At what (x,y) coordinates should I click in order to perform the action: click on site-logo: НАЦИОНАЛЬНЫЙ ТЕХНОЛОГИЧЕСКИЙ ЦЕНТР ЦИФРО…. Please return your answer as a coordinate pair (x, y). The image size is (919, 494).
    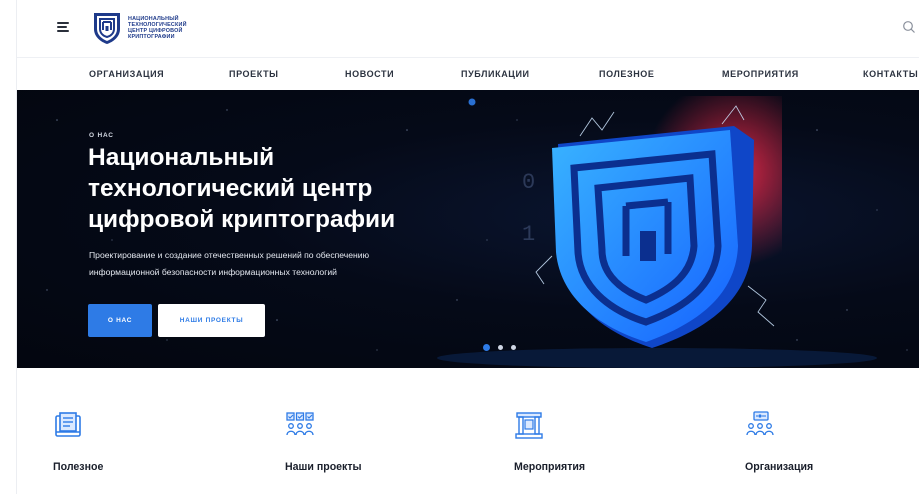
    Looking at the image, I should click on (139, 28).